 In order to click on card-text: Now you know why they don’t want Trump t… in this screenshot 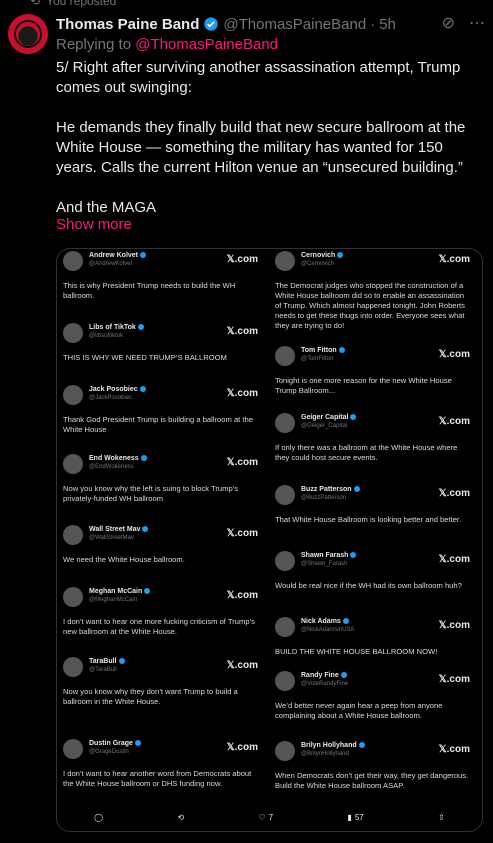, I will do `click(150, 696)`.